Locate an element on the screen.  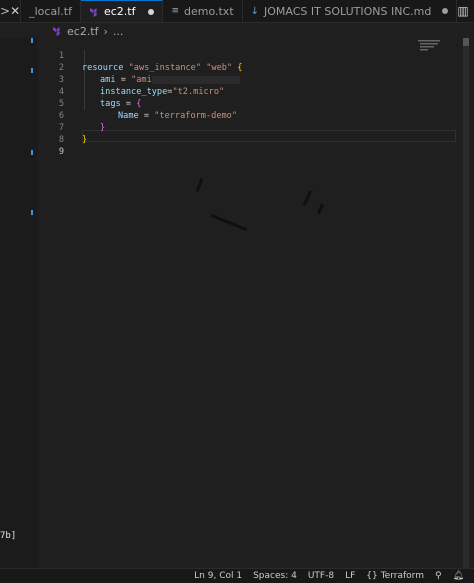
code-line: 5 Name = "terraform-demo" is located at coordinates (137, 103).